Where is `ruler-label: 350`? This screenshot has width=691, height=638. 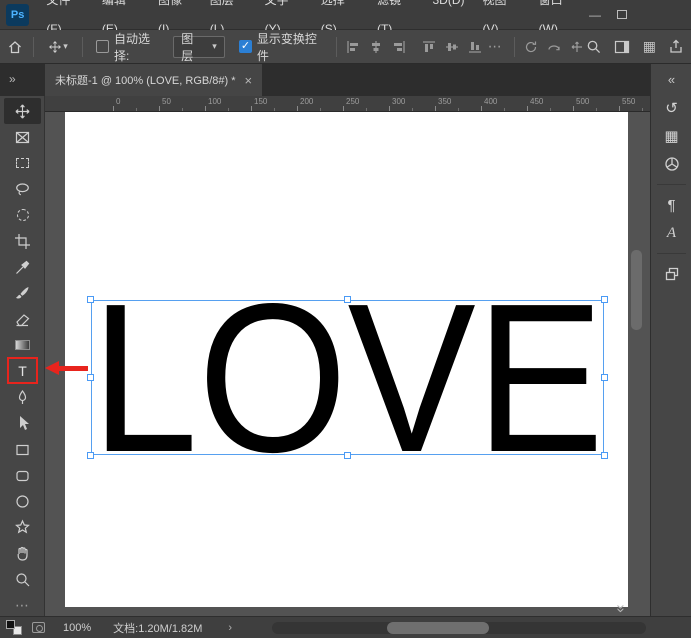
ruler-label: 350 is located at coordinates (445, 101).